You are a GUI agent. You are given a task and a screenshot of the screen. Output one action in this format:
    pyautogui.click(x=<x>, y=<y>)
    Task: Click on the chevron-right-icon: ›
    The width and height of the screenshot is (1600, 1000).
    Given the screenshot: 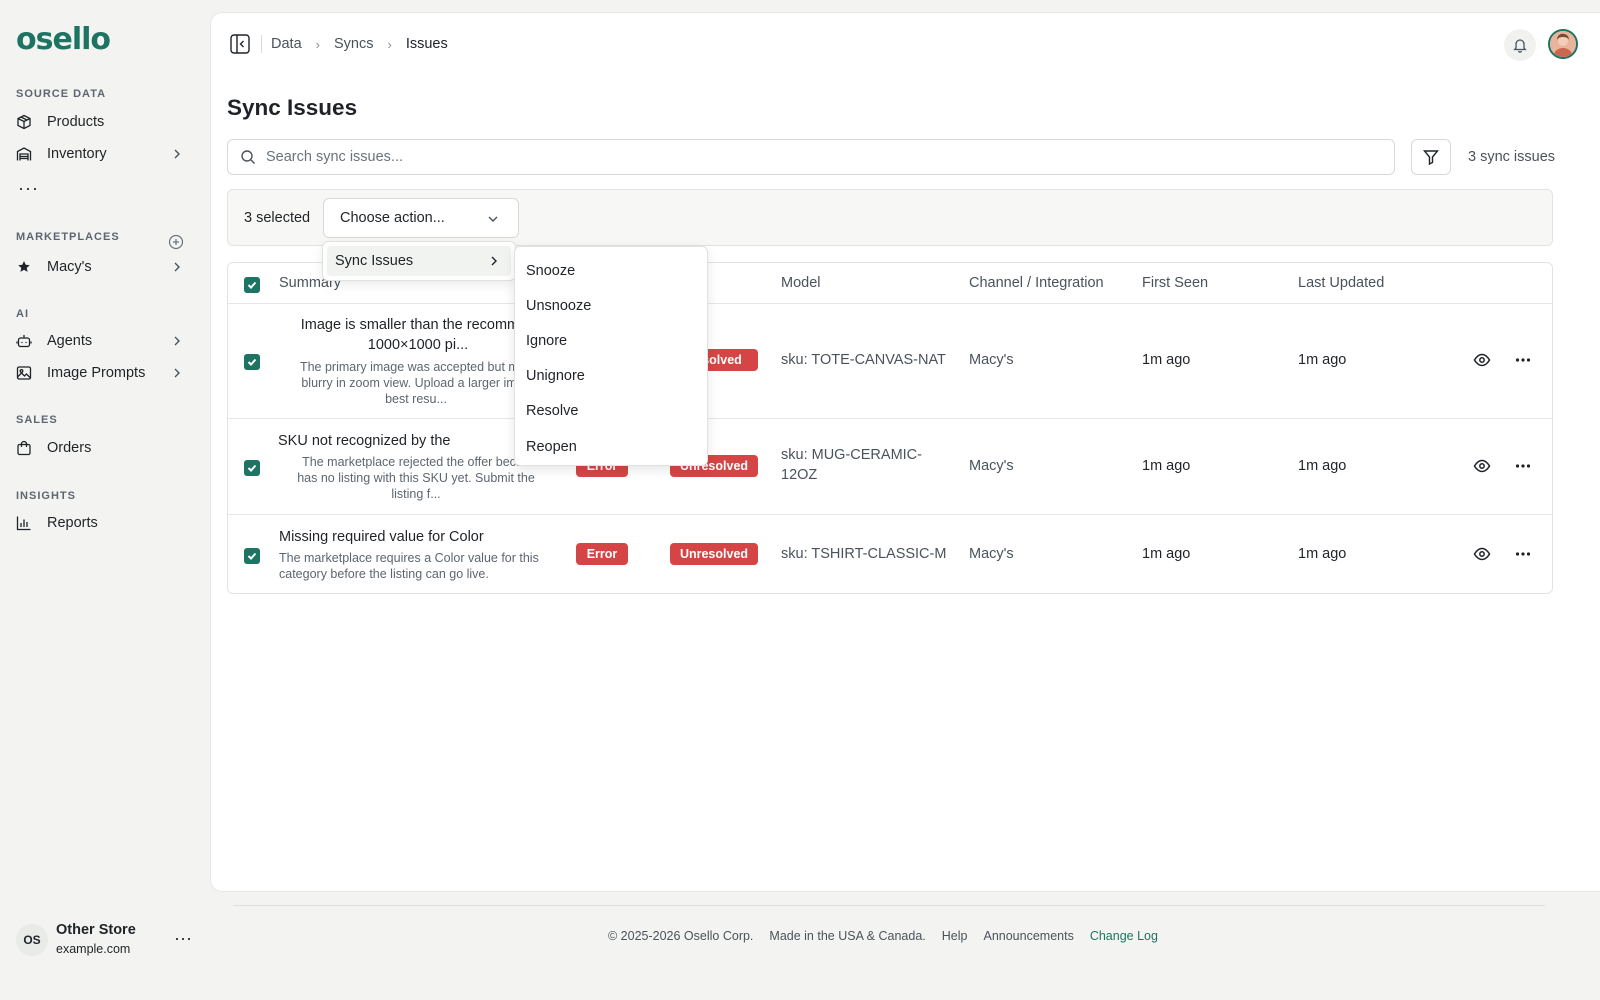 What is the action you would take?
    pyautogui.click(x=389, y=44)
    